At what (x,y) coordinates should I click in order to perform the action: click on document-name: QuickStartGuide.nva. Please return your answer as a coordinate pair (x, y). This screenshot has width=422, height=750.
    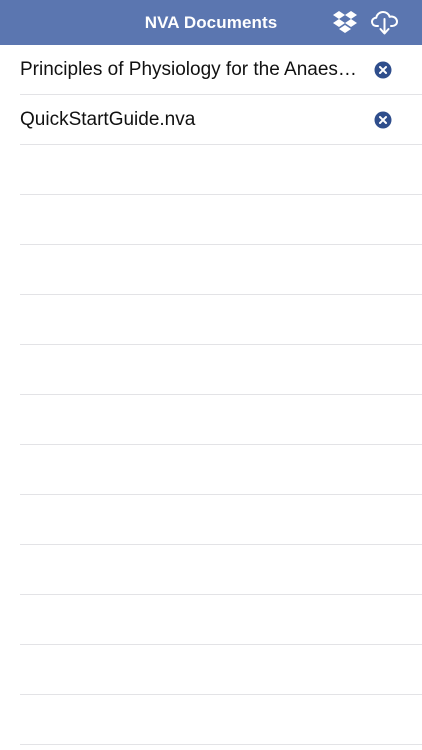
    Looking at the image, I should click on (108, 119).